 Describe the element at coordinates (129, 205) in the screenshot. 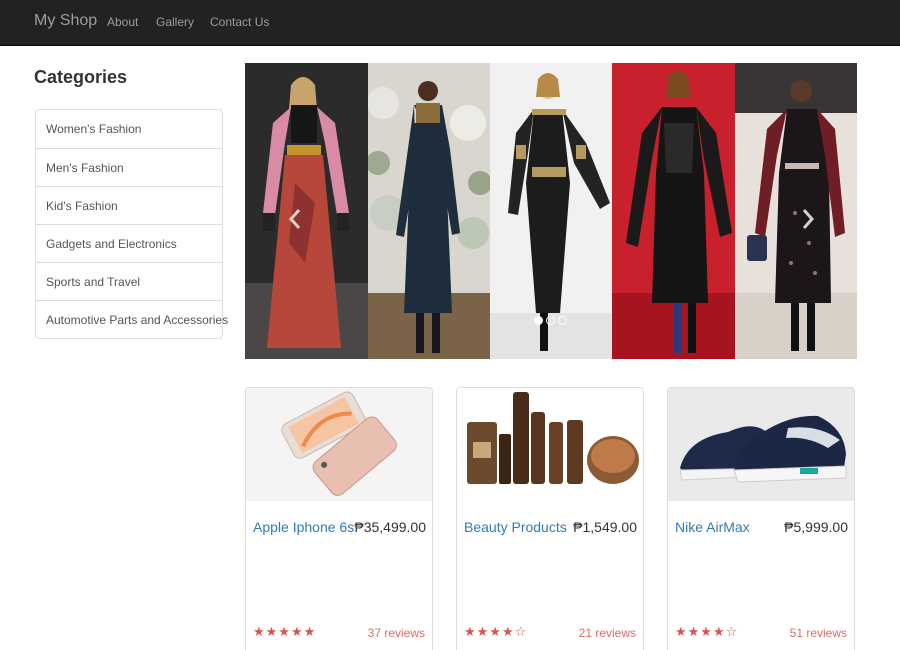

I see `category-item-kids-fashion: Kid's Fashion` at that location.